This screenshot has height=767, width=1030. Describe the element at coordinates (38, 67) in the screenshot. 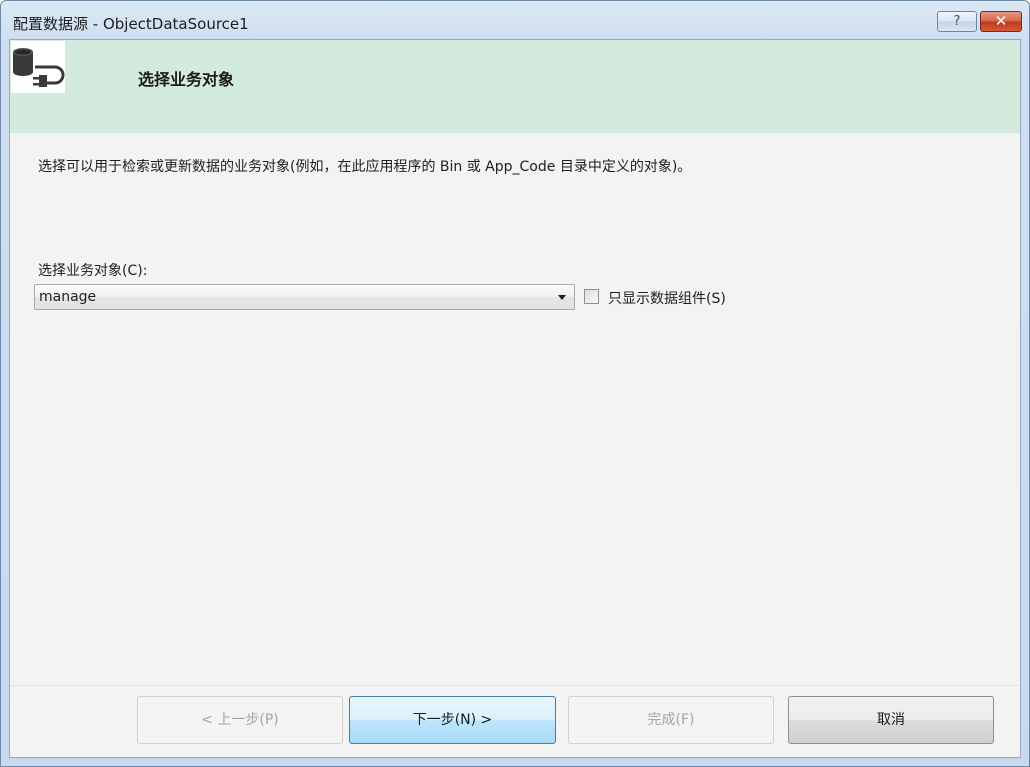

I see `database-connect-icon` at that location.